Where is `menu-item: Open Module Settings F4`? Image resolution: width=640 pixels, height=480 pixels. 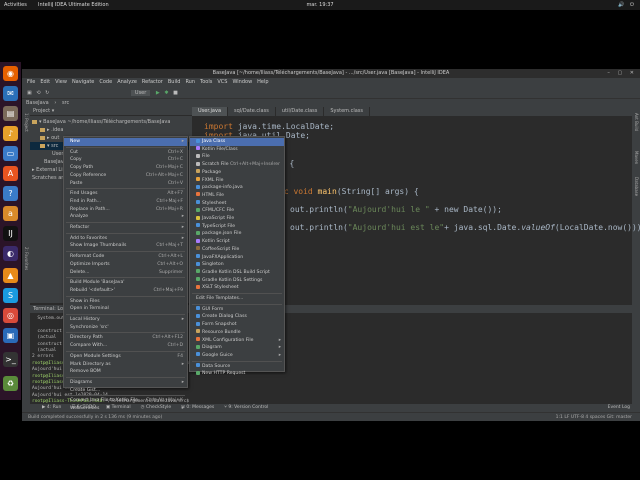 menu-item: Open Module Settings F4 is located at coordinates (125, 357).